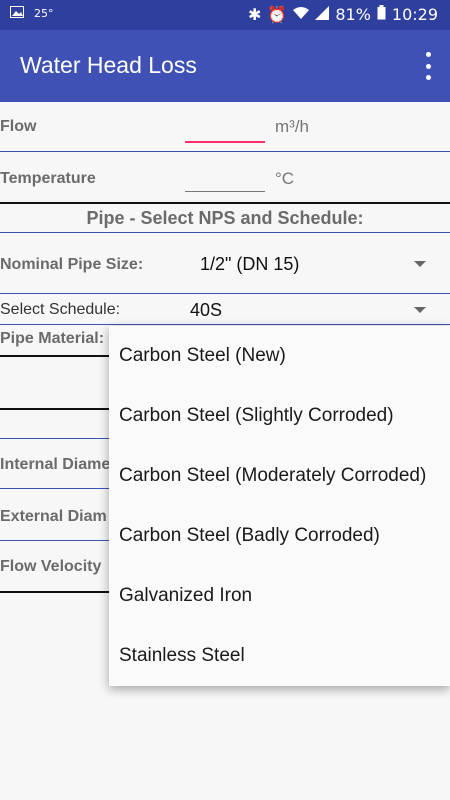  I want to click on battery-percent: 81%, so click(353, 14).